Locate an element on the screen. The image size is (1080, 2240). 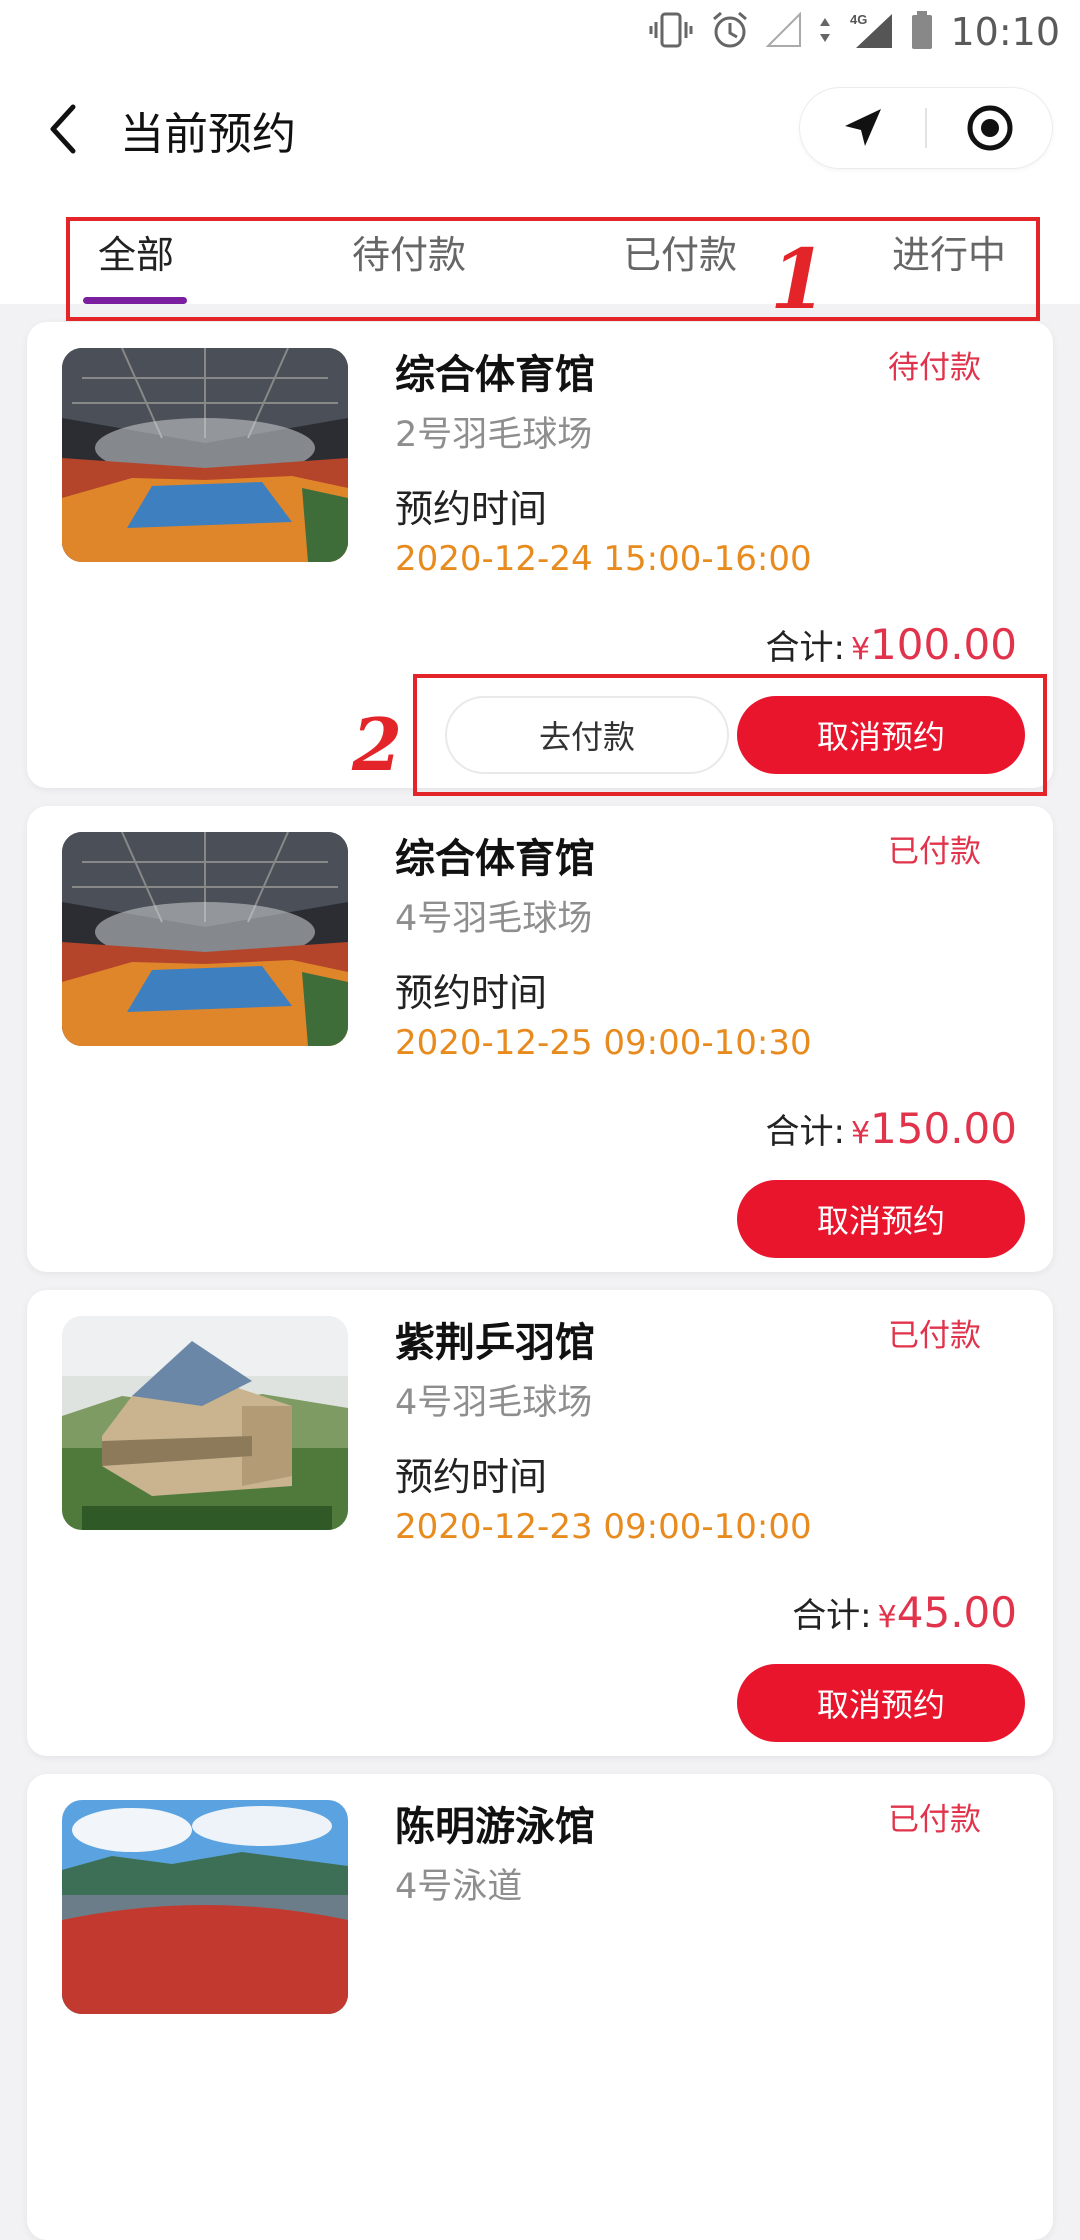
booking-time: 2020-12-24 15:00-16:00 is located at coordinates (603, 559).